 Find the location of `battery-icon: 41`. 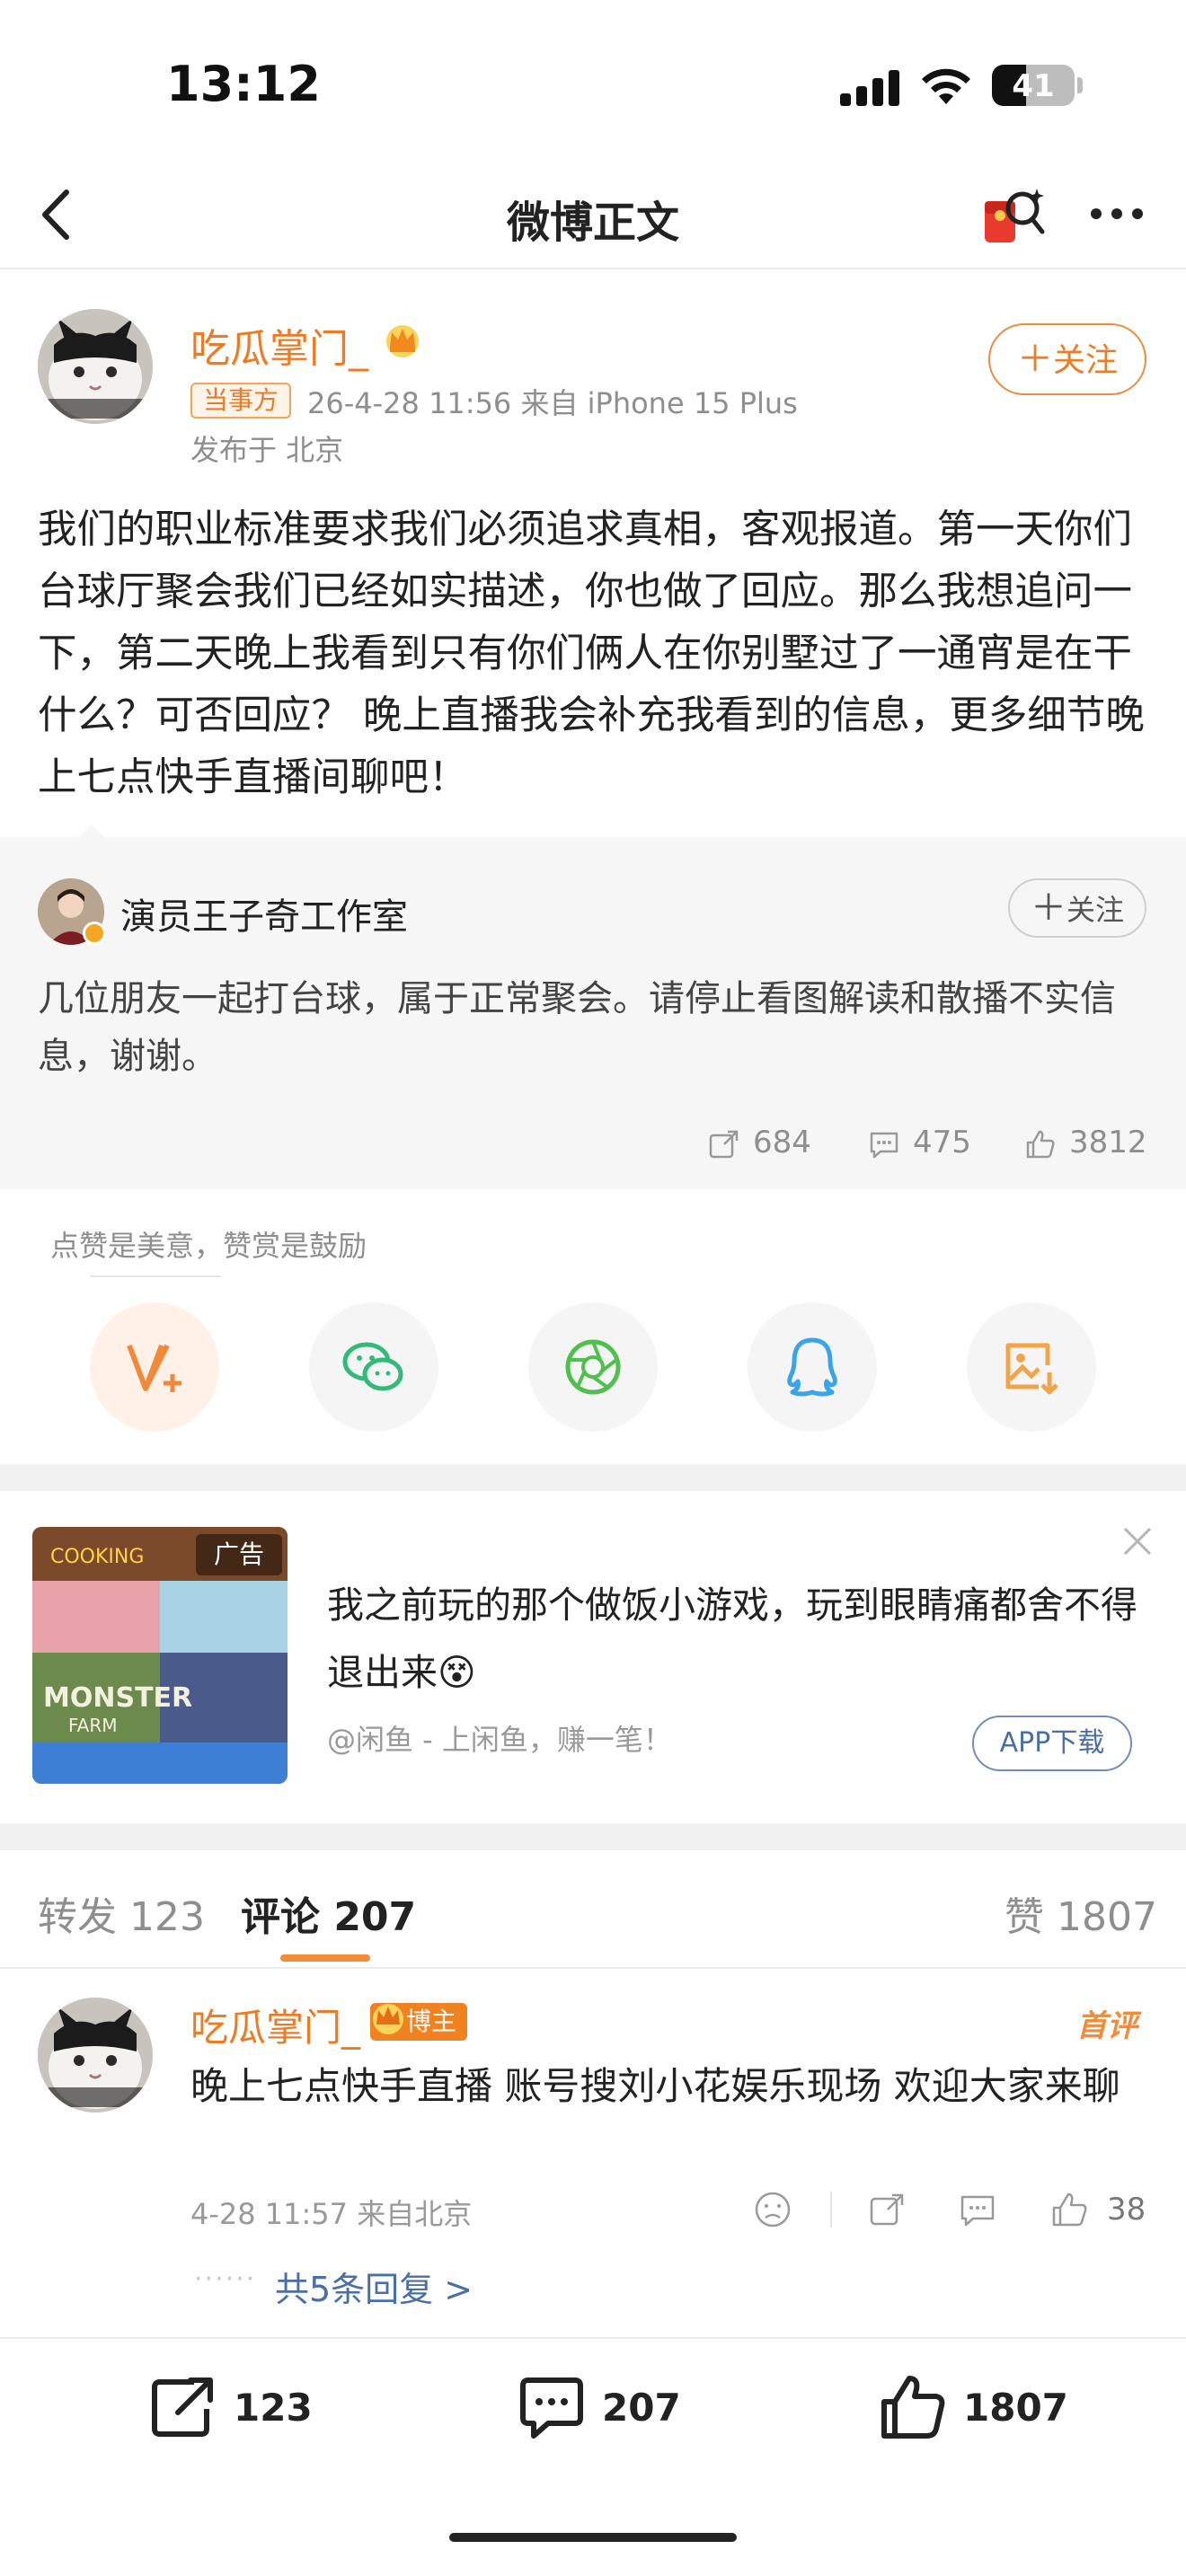

battery-icon: 41 is located at coordinates (1033, 85).